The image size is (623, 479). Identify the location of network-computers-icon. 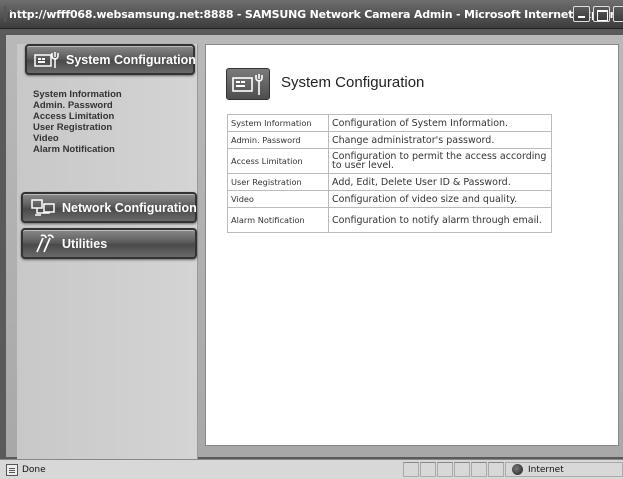
(44, 208).